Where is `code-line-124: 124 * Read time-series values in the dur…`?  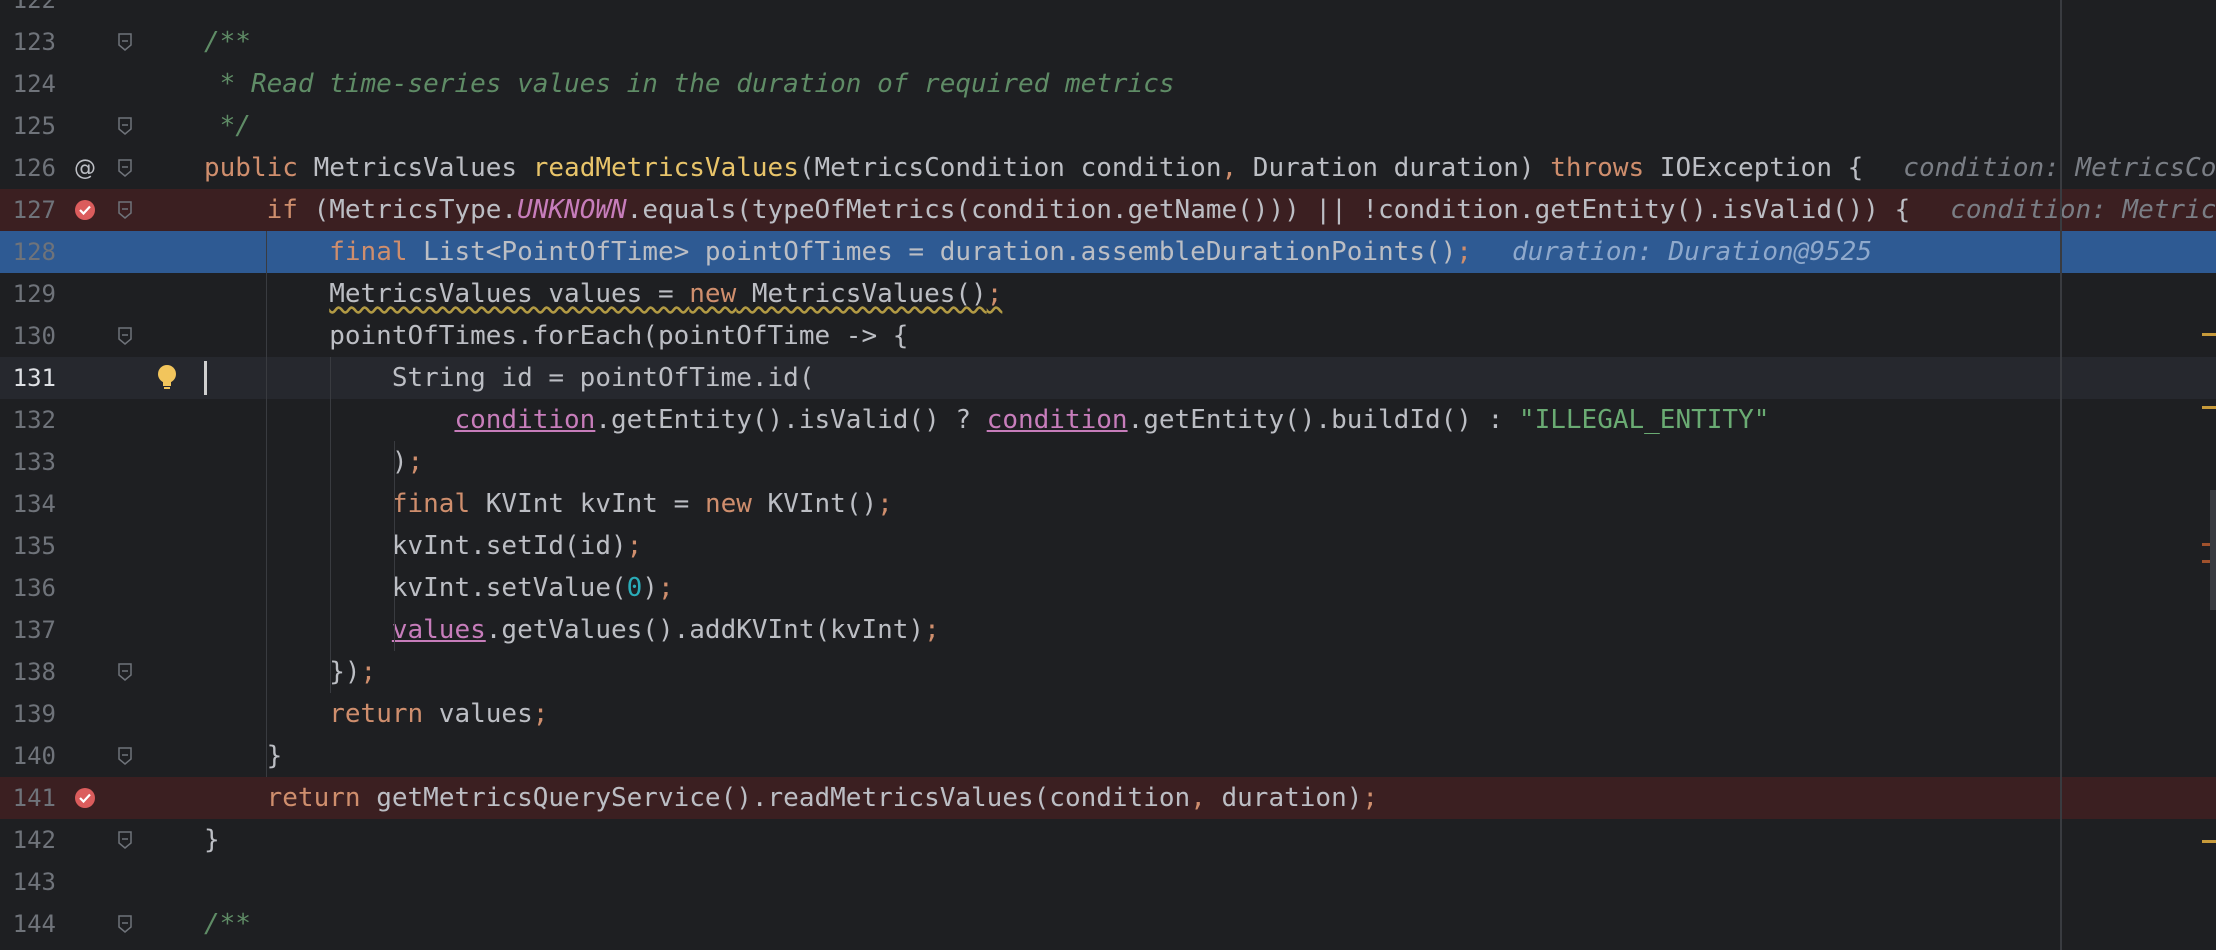
code-line-124: 124 * Read time-series values in the dur… is located at coordinates (1108, 84).